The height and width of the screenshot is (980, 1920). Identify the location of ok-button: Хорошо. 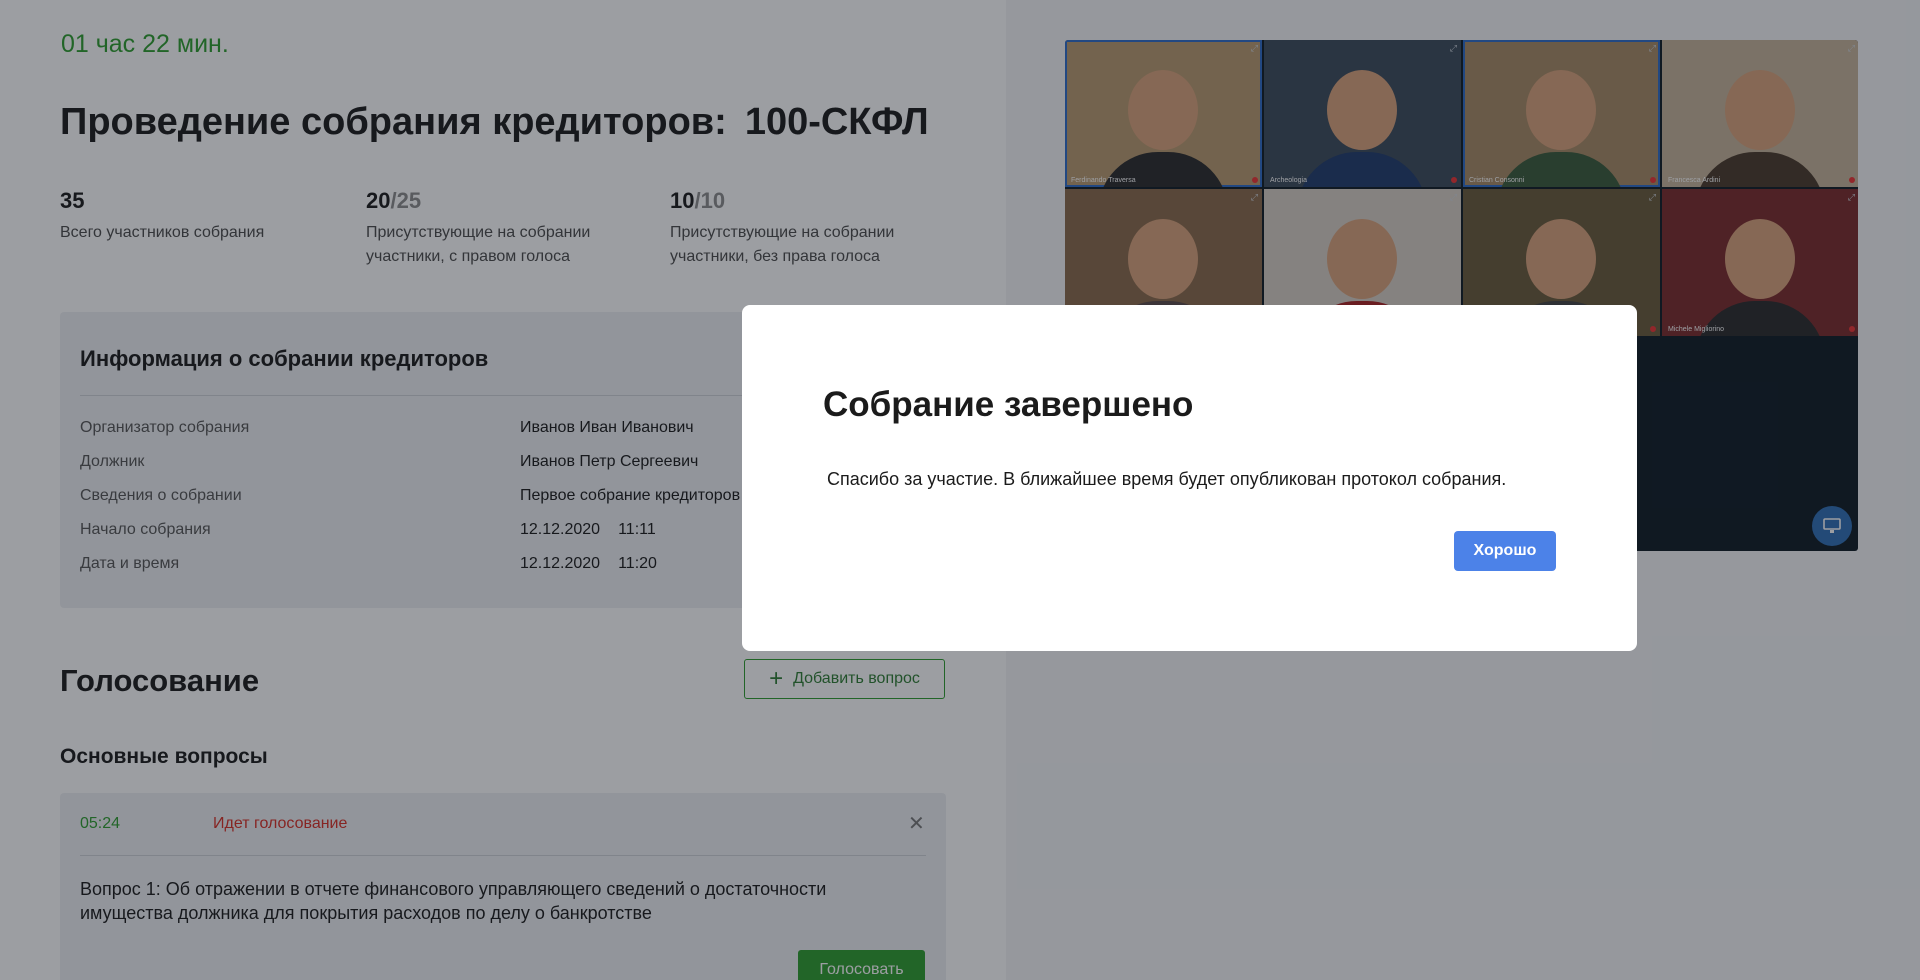
(1505, 551).